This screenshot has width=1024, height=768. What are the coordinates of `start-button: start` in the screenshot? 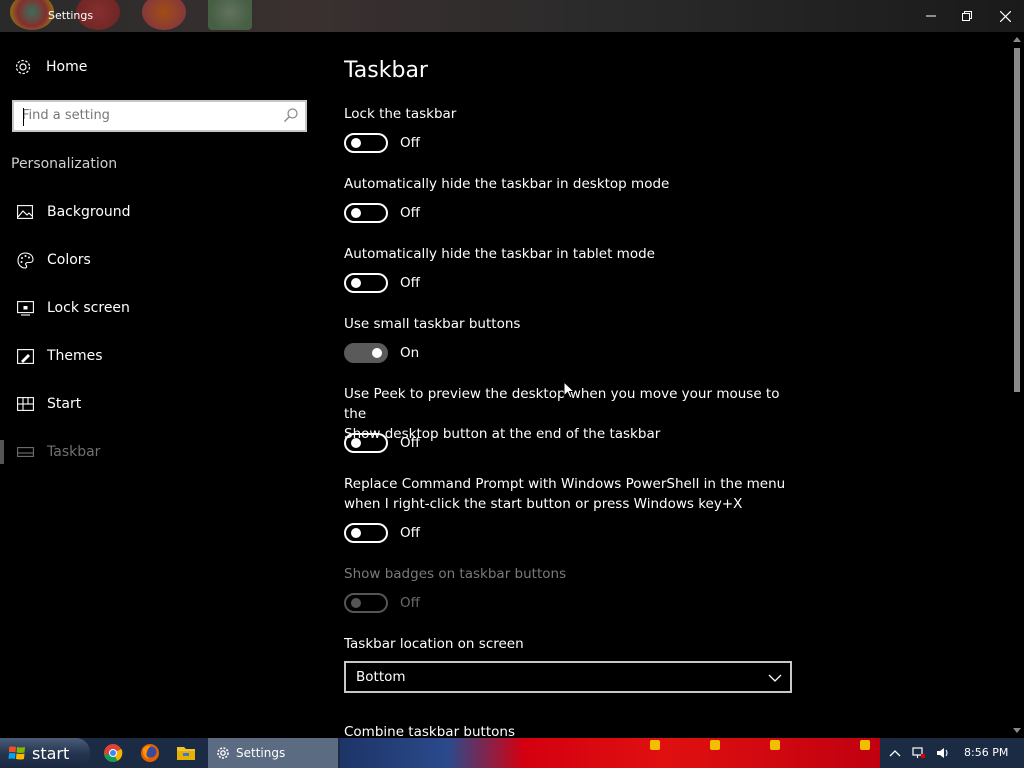 It's located at (45, 753).